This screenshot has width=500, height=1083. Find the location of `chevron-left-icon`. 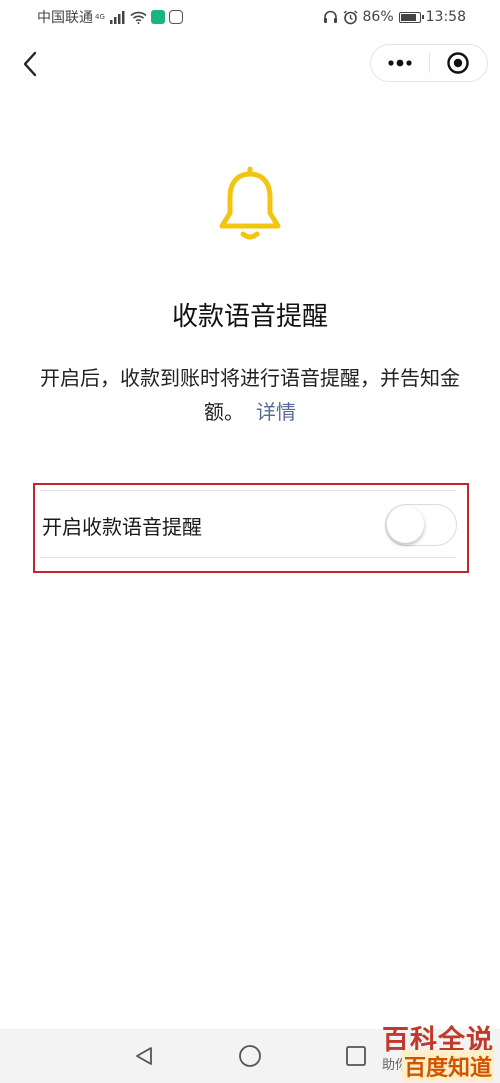

chevron-left-icon is located at coordinates (30, 64).